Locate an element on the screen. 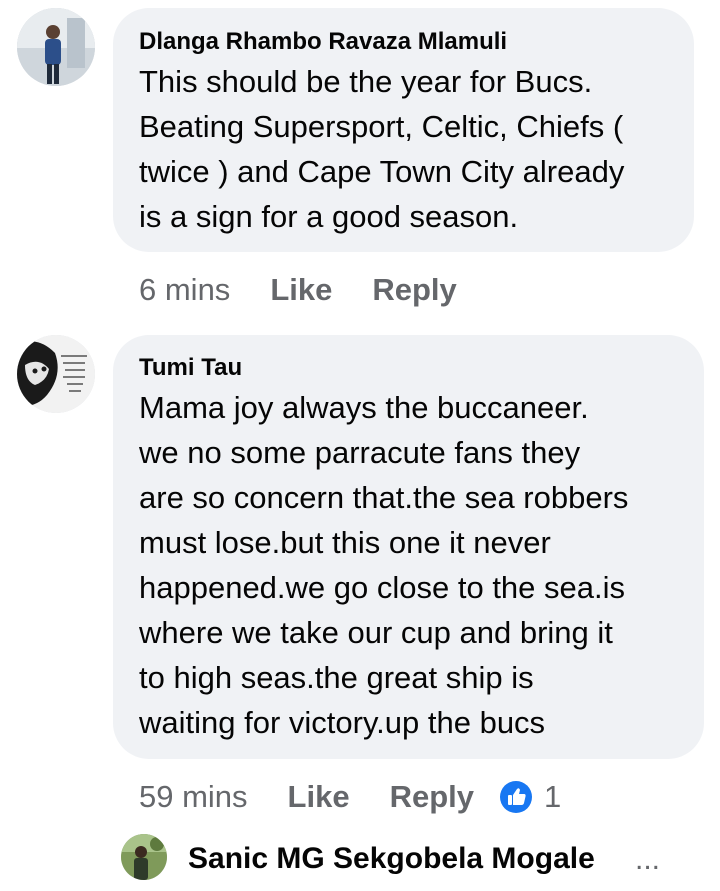  comment-line: to high seas.the great ship is is located at coordinates (336, 677).